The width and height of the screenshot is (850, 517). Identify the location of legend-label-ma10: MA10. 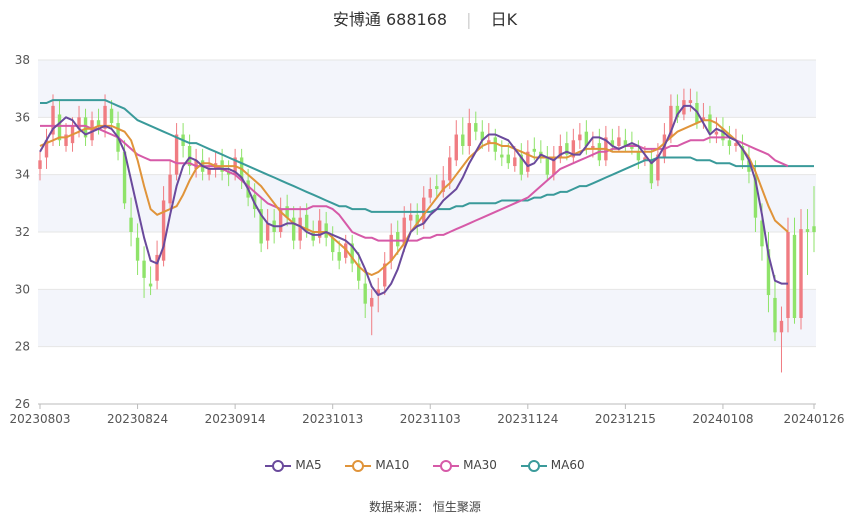
(392, 465).